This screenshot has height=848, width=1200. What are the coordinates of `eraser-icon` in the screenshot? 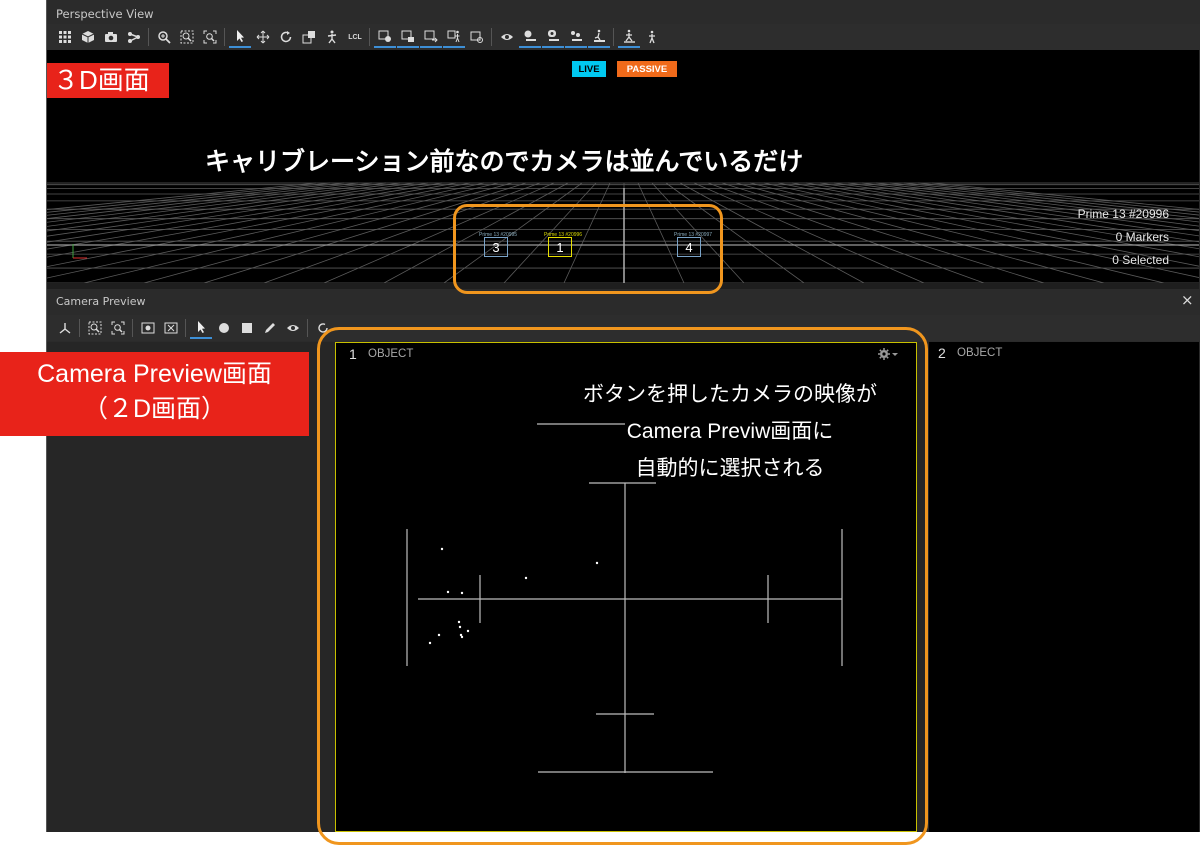 It's located at (293, 328).